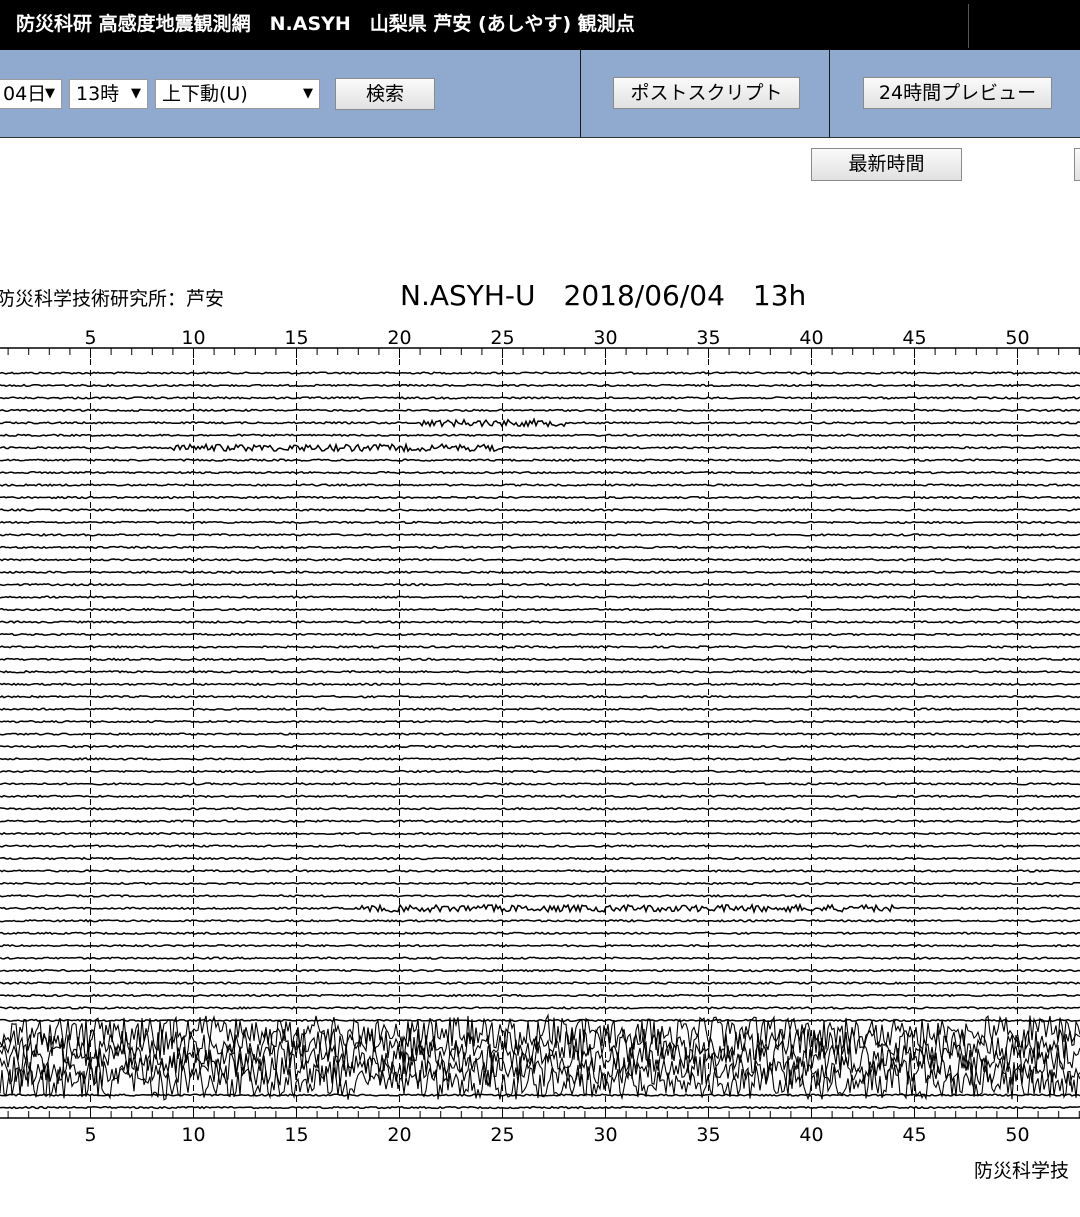 The image size is (1080, 1217). Describe the element at coordinates (112, 299) in the screenshot. I see `institute-label: 防災科学技術研究所：芦安` at that location.